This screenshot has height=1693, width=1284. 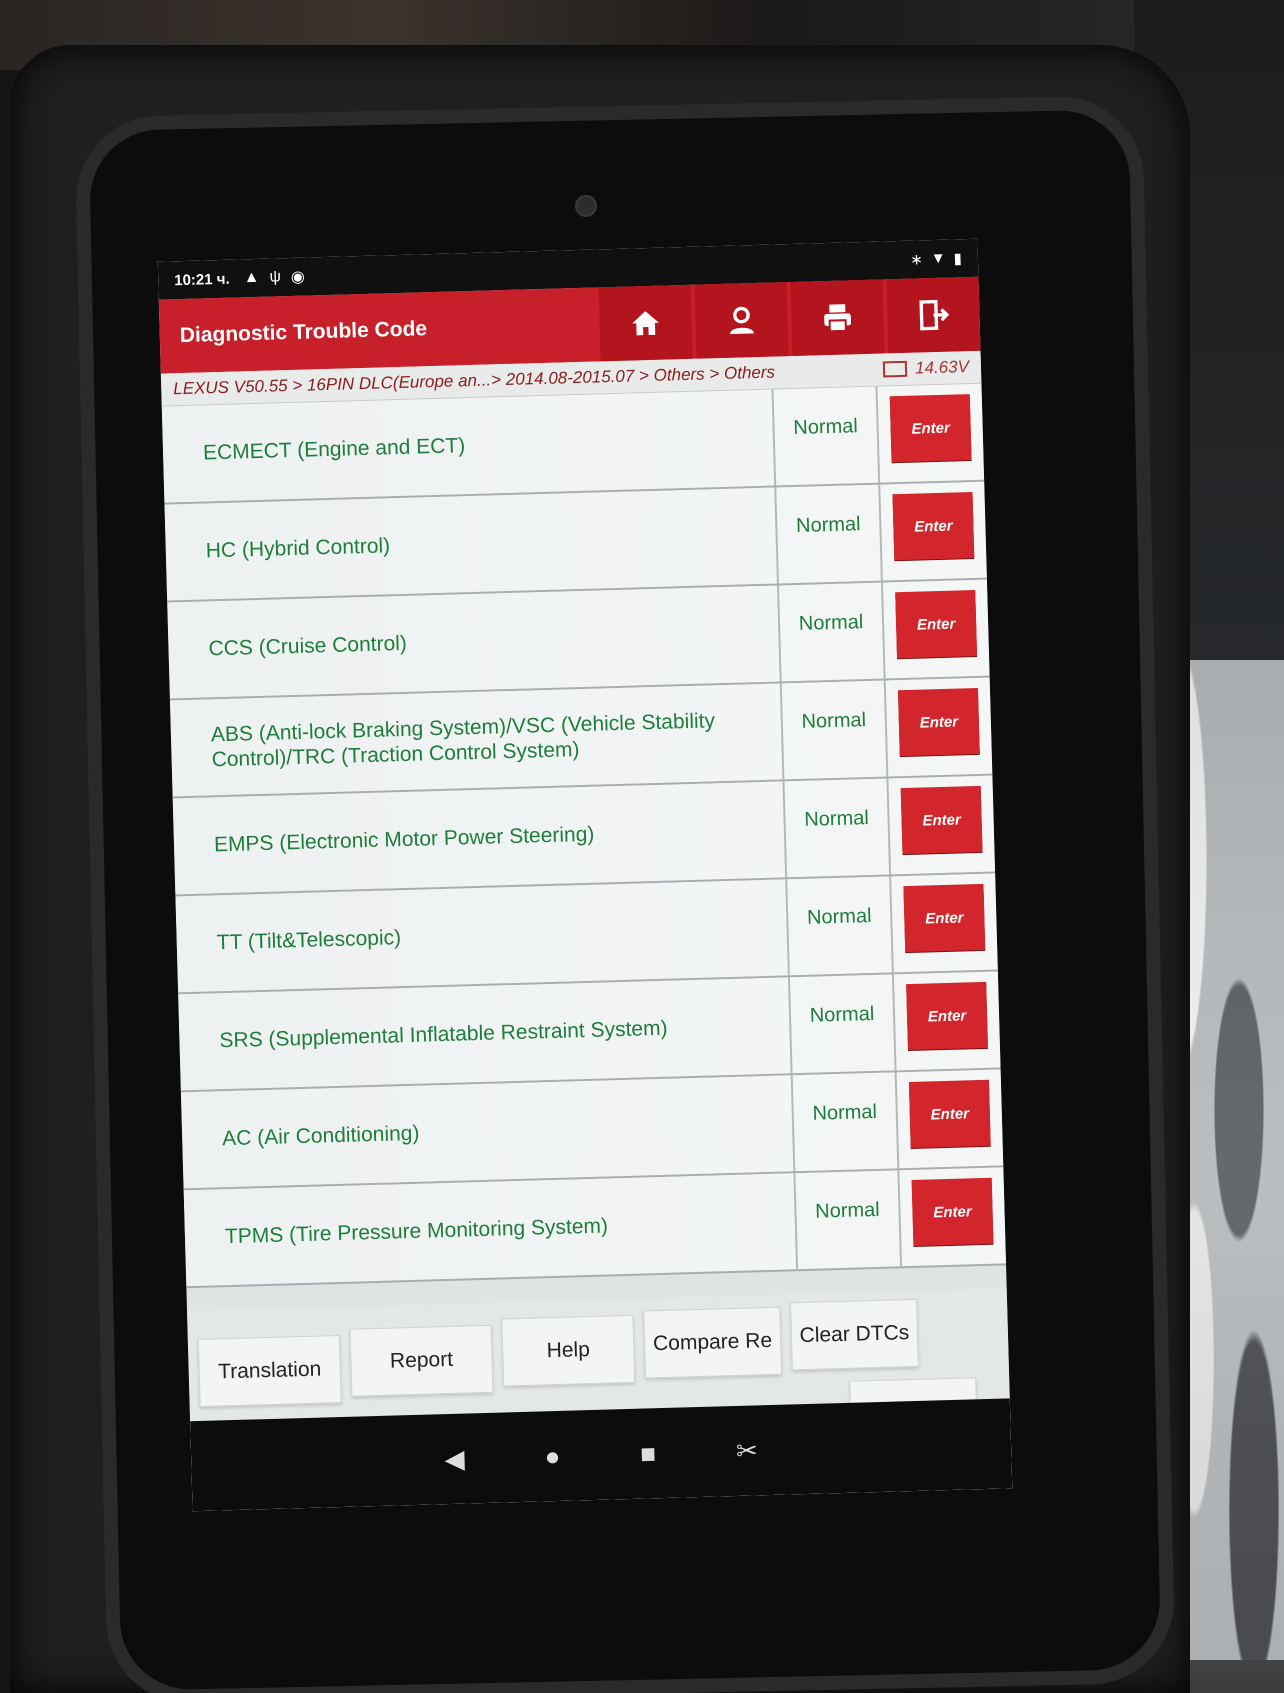 I want to click on battery-voltage-icon, so click(x=895, y=369).